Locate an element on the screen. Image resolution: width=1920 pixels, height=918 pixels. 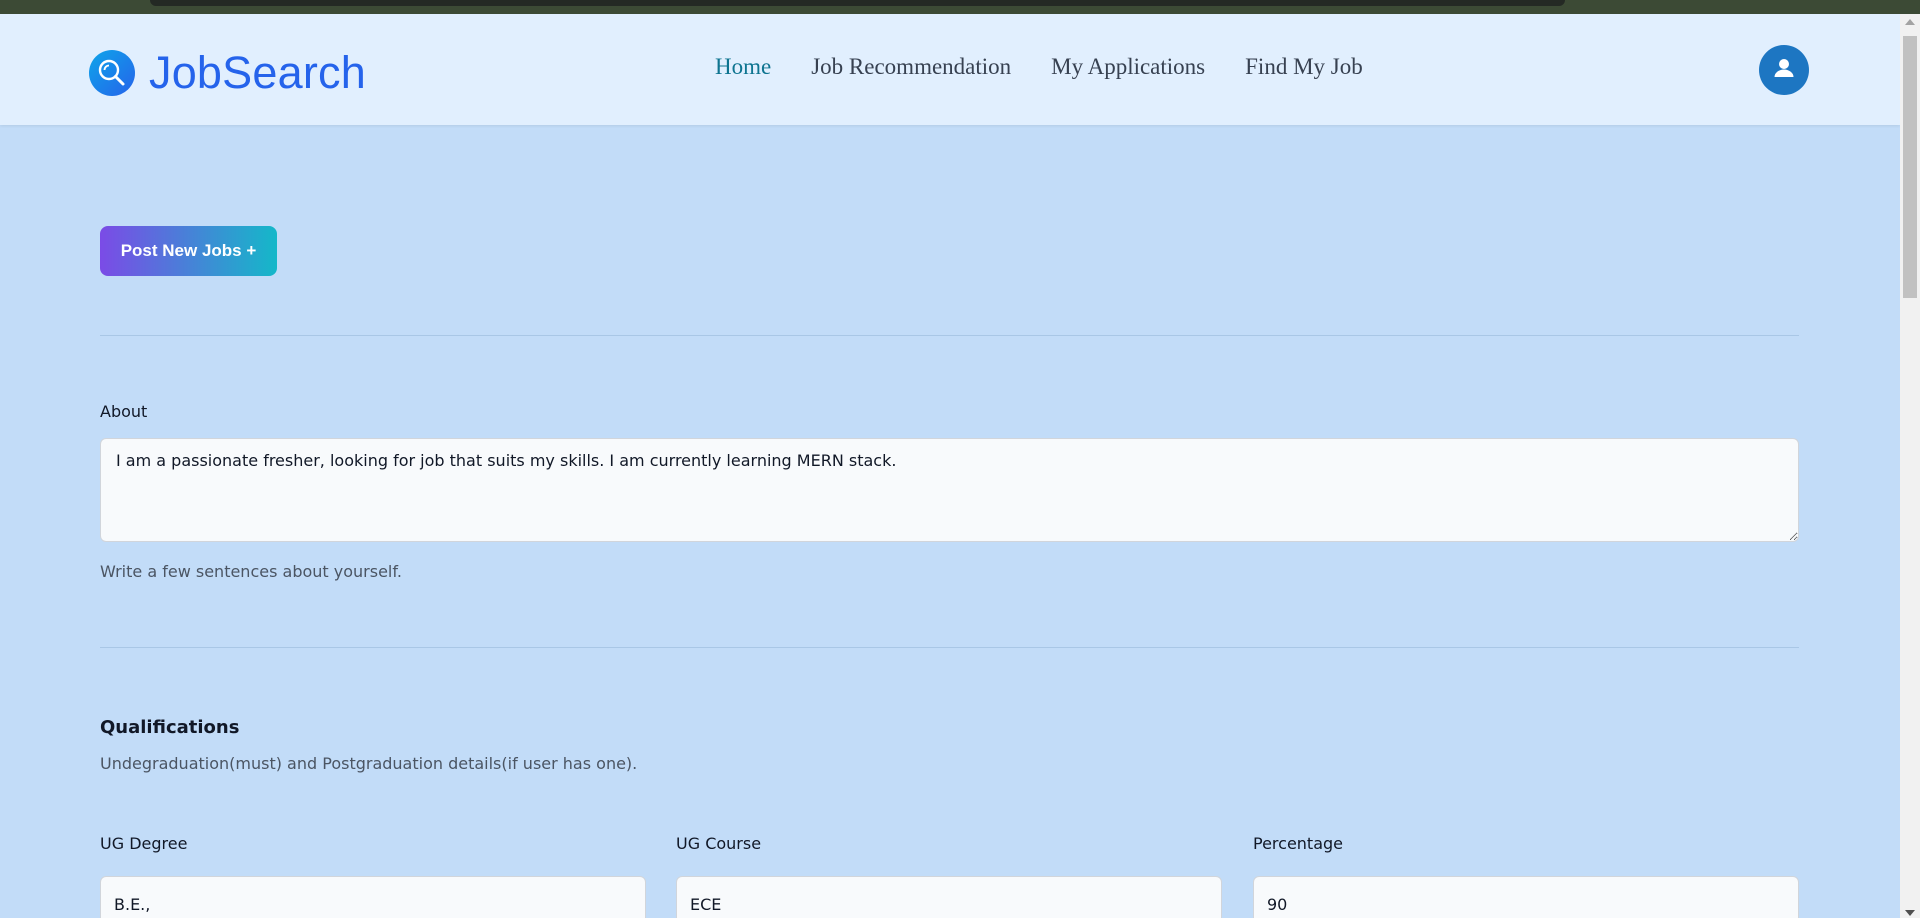
browser-top-strip is located at coordinates (960, 7).